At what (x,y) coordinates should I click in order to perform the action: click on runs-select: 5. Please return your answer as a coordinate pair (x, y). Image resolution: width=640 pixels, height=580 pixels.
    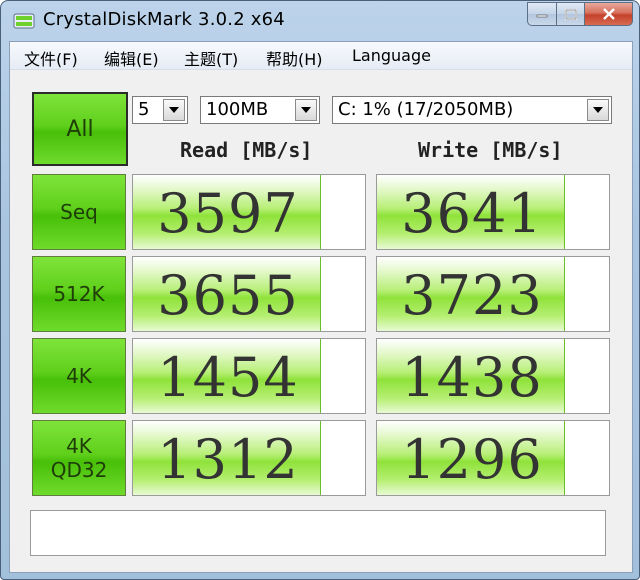
    Looking at the image, I should click on (160, 110).